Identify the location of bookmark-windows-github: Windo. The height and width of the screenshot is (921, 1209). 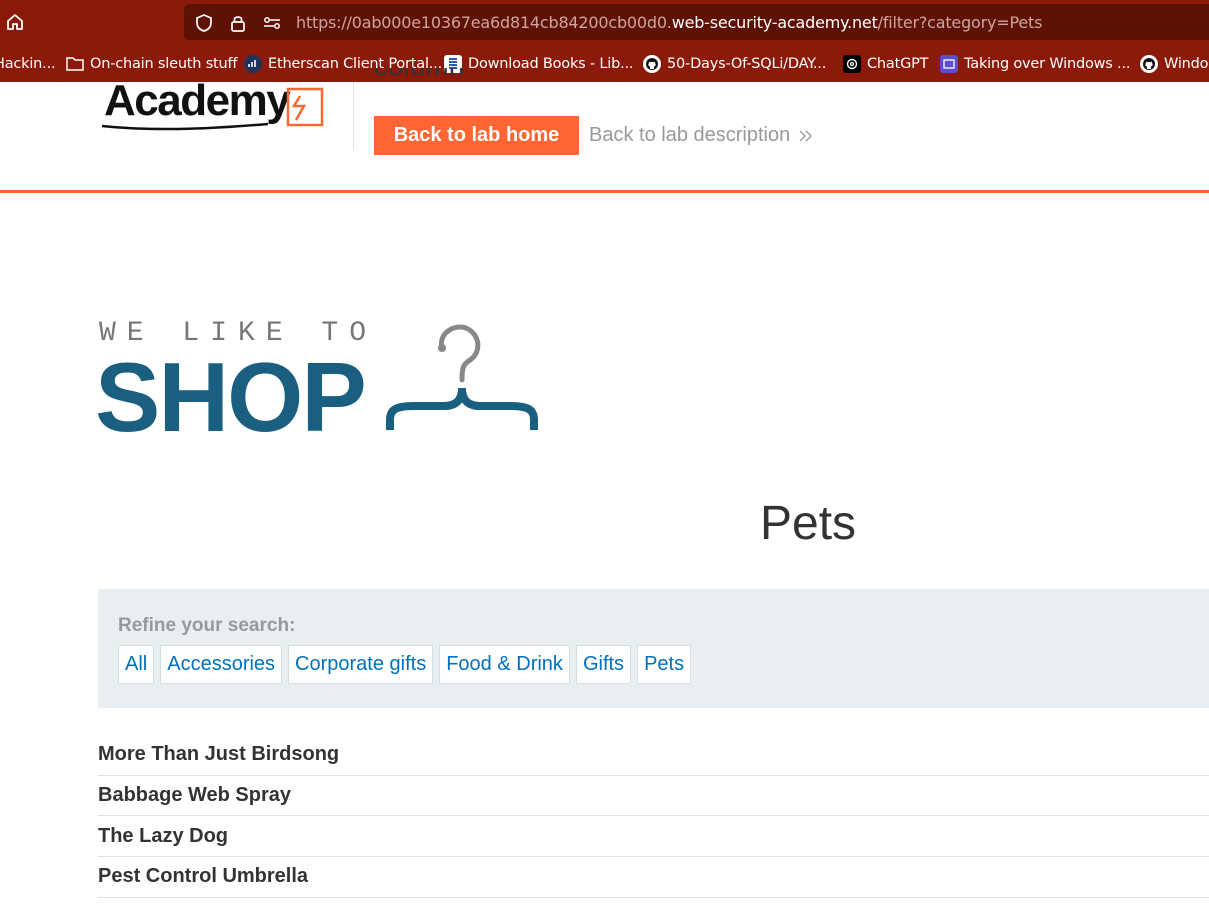
(1174, 64).